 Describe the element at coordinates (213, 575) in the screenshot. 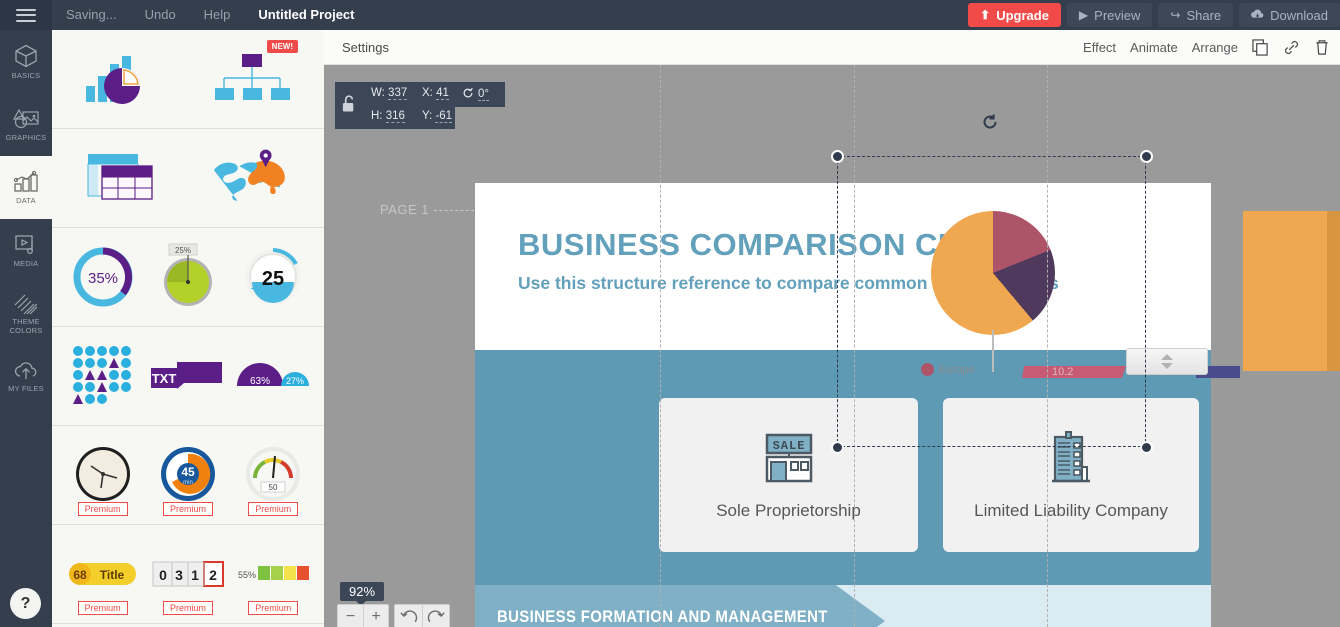

I see `svg-text: 2` at that location.